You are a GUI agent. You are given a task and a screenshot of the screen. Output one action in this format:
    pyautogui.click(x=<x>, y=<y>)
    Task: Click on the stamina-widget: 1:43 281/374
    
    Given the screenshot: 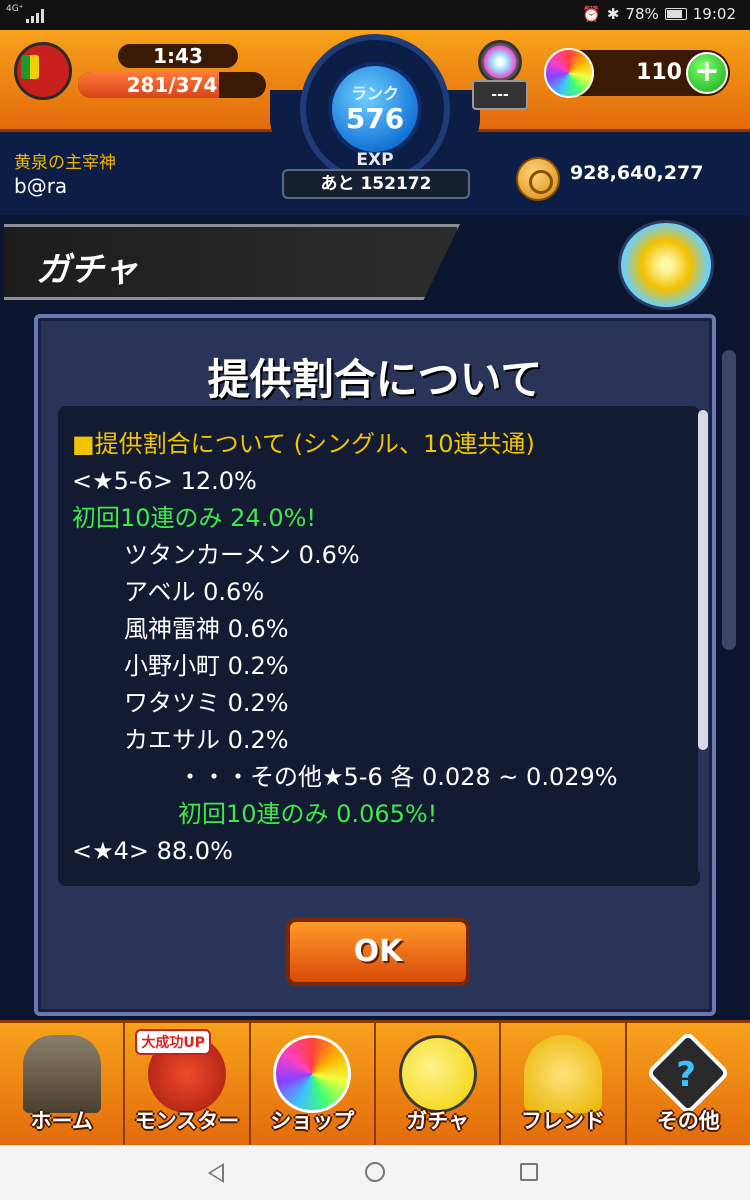 What is the action you would take?
    pyautogui.click(x=172, y=72)
    